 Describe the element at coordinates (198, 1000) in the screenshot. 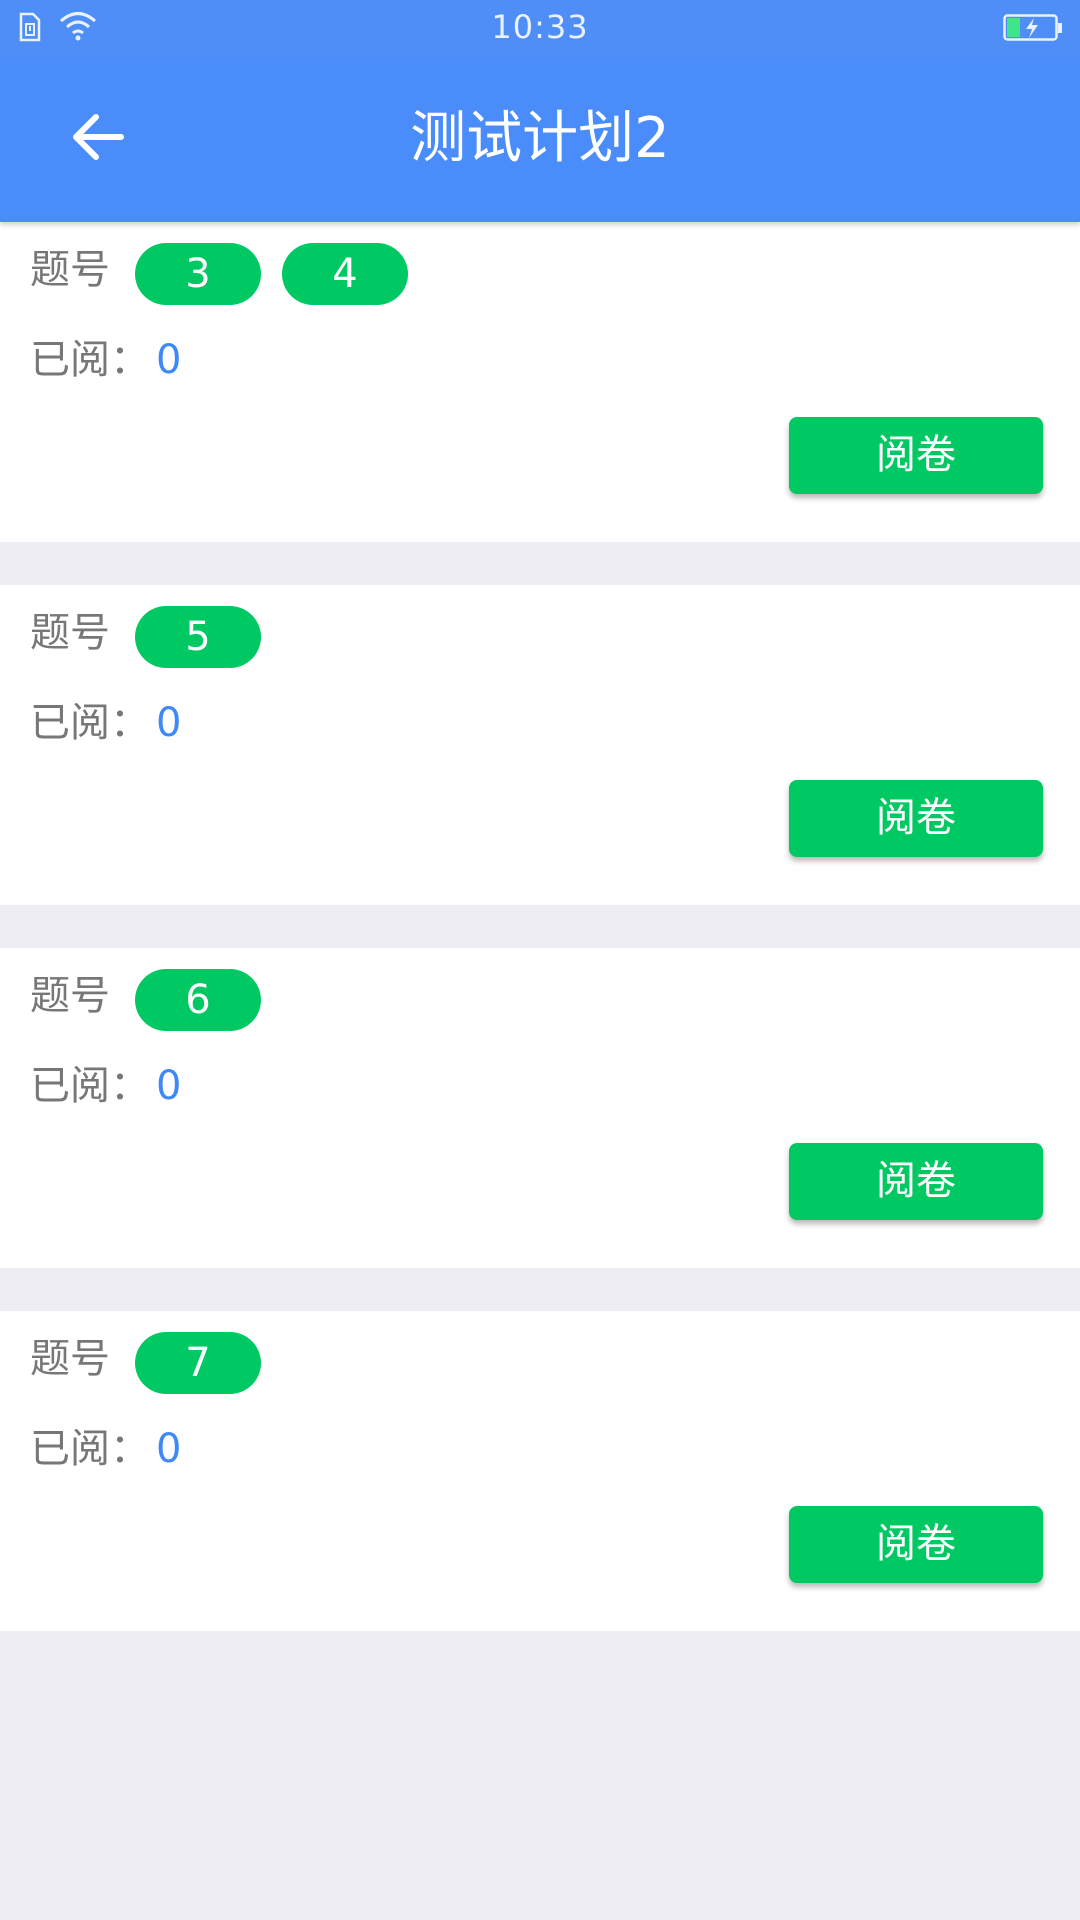

I see `question-tag: 6` at that location.